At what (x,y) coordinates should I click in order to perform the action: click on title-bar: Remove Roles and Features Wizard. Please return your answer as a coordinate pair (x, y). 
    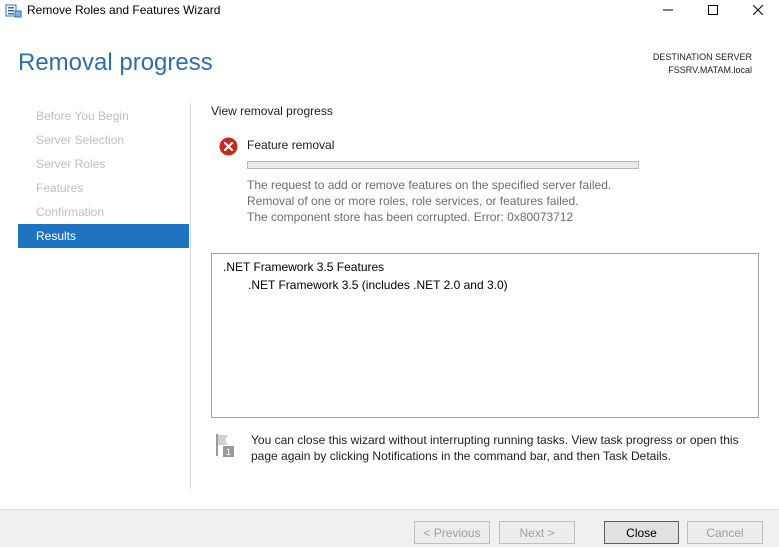
    Looking at the image, I should click on (389, 11).